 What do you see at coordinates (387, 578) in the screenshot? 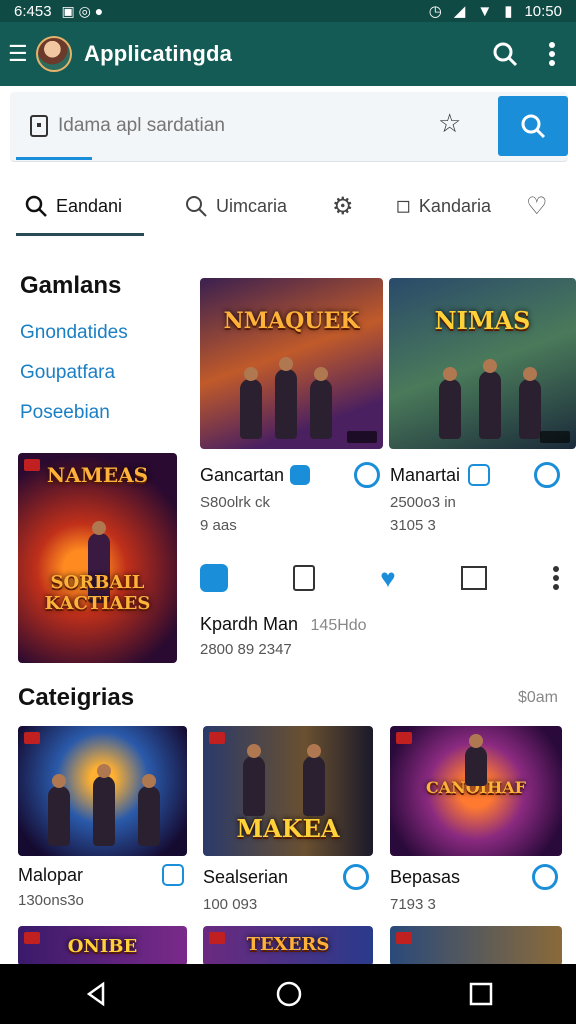
I see `heart-icon: ♥` at bounding box center [387, 578].